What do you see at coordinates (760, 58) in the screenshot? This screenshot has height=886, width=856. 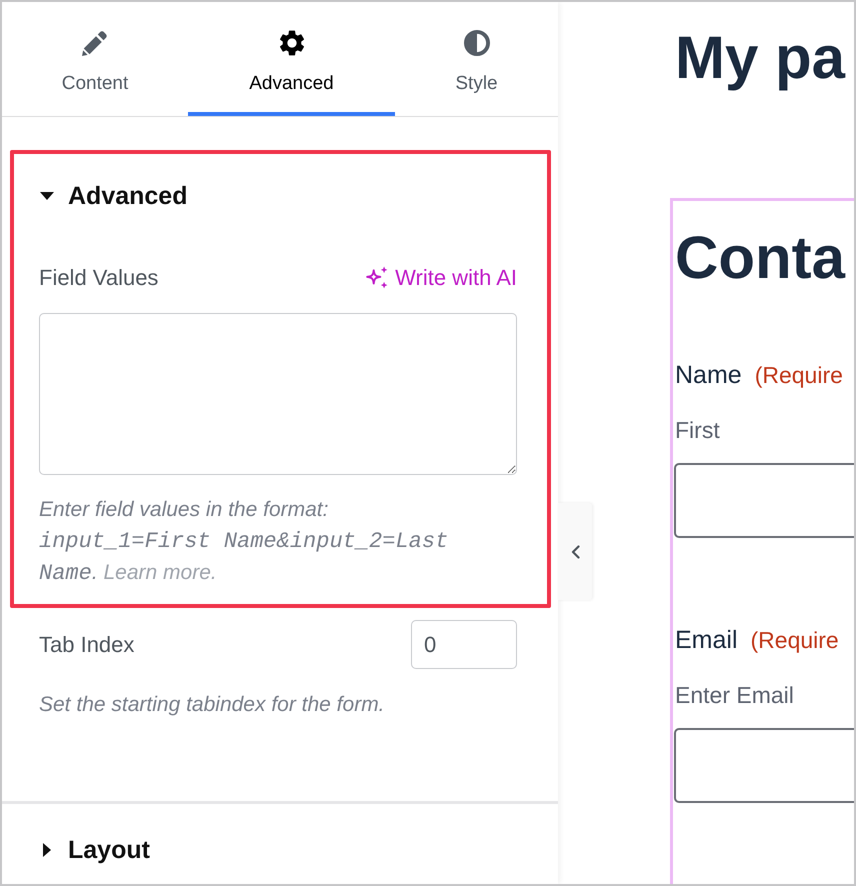 I see `page-title: My pa` at bounding box center [760, 58].